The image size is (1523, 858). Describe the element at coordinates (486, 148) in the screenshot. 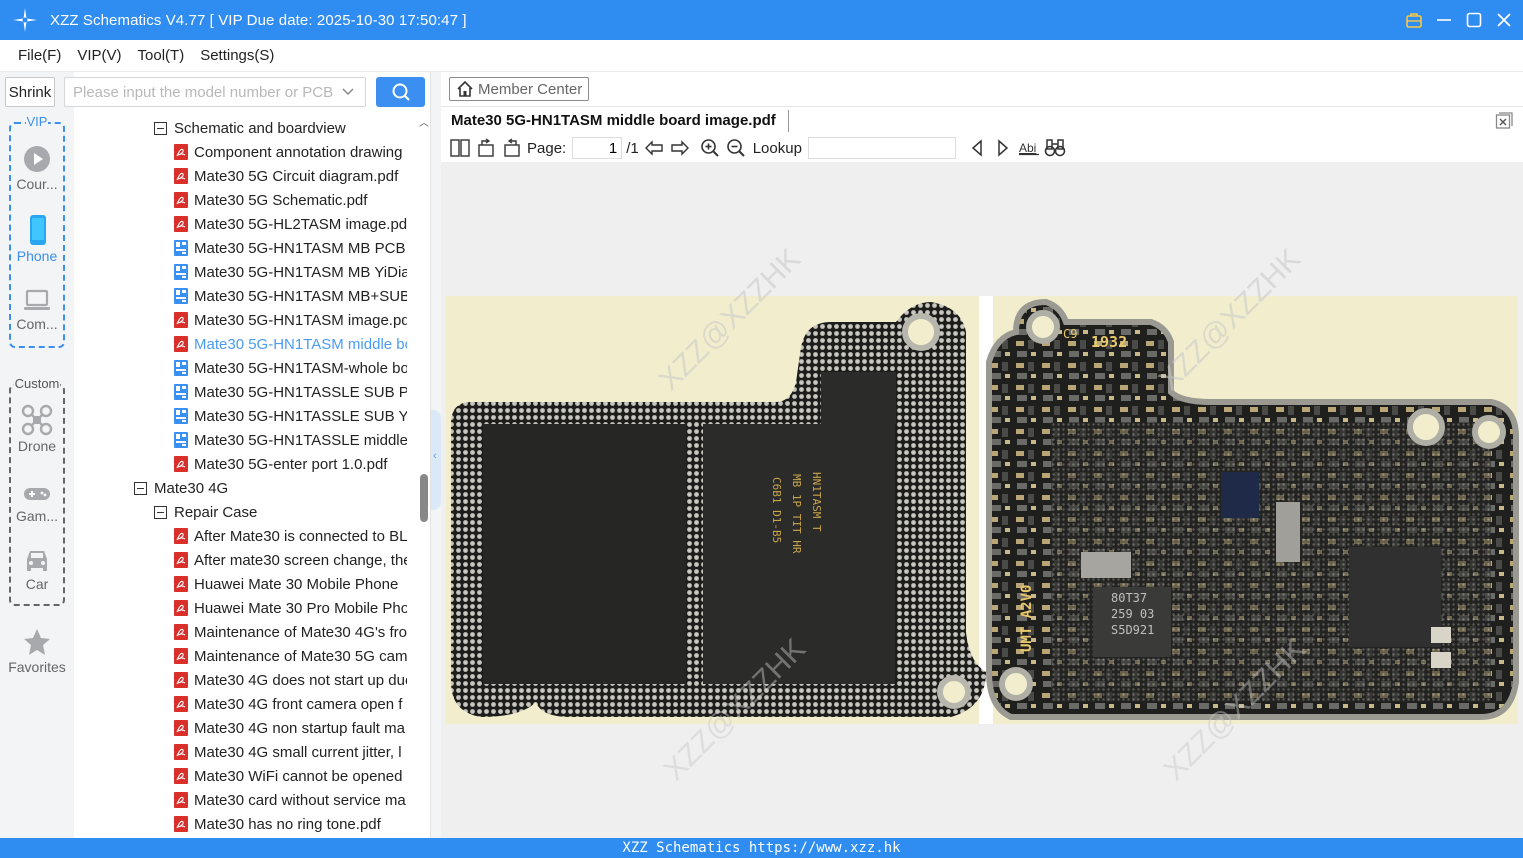

I see `rotate-left-icon` at that location.